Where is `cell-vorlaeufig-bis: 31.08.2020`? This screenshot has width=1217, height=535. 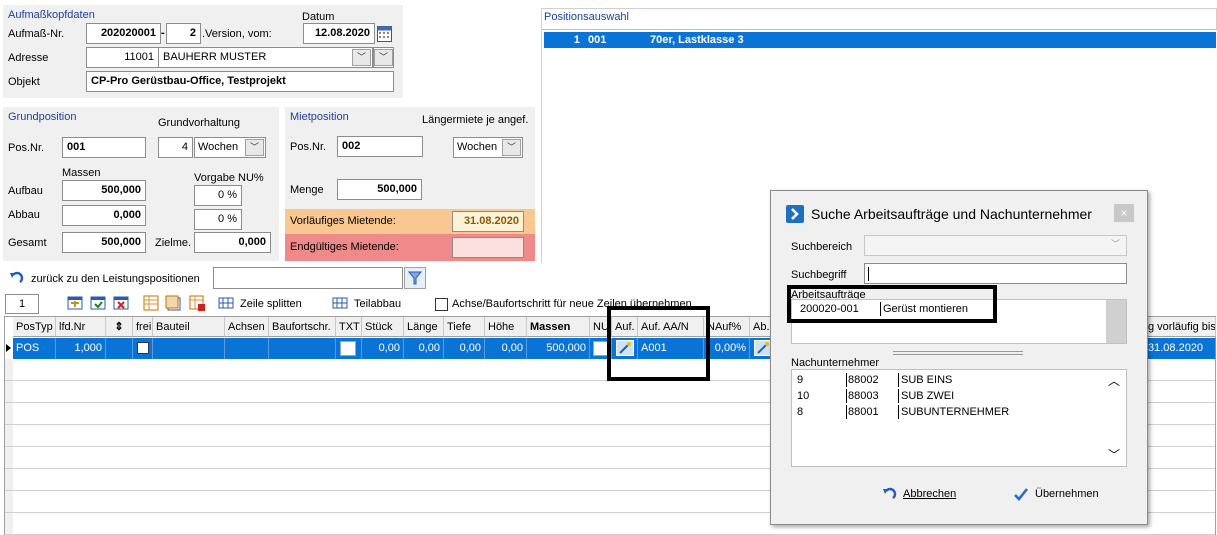
cell-vorlaeufig-bis: 31.08.2020 is located at coordinates (1180, 348).